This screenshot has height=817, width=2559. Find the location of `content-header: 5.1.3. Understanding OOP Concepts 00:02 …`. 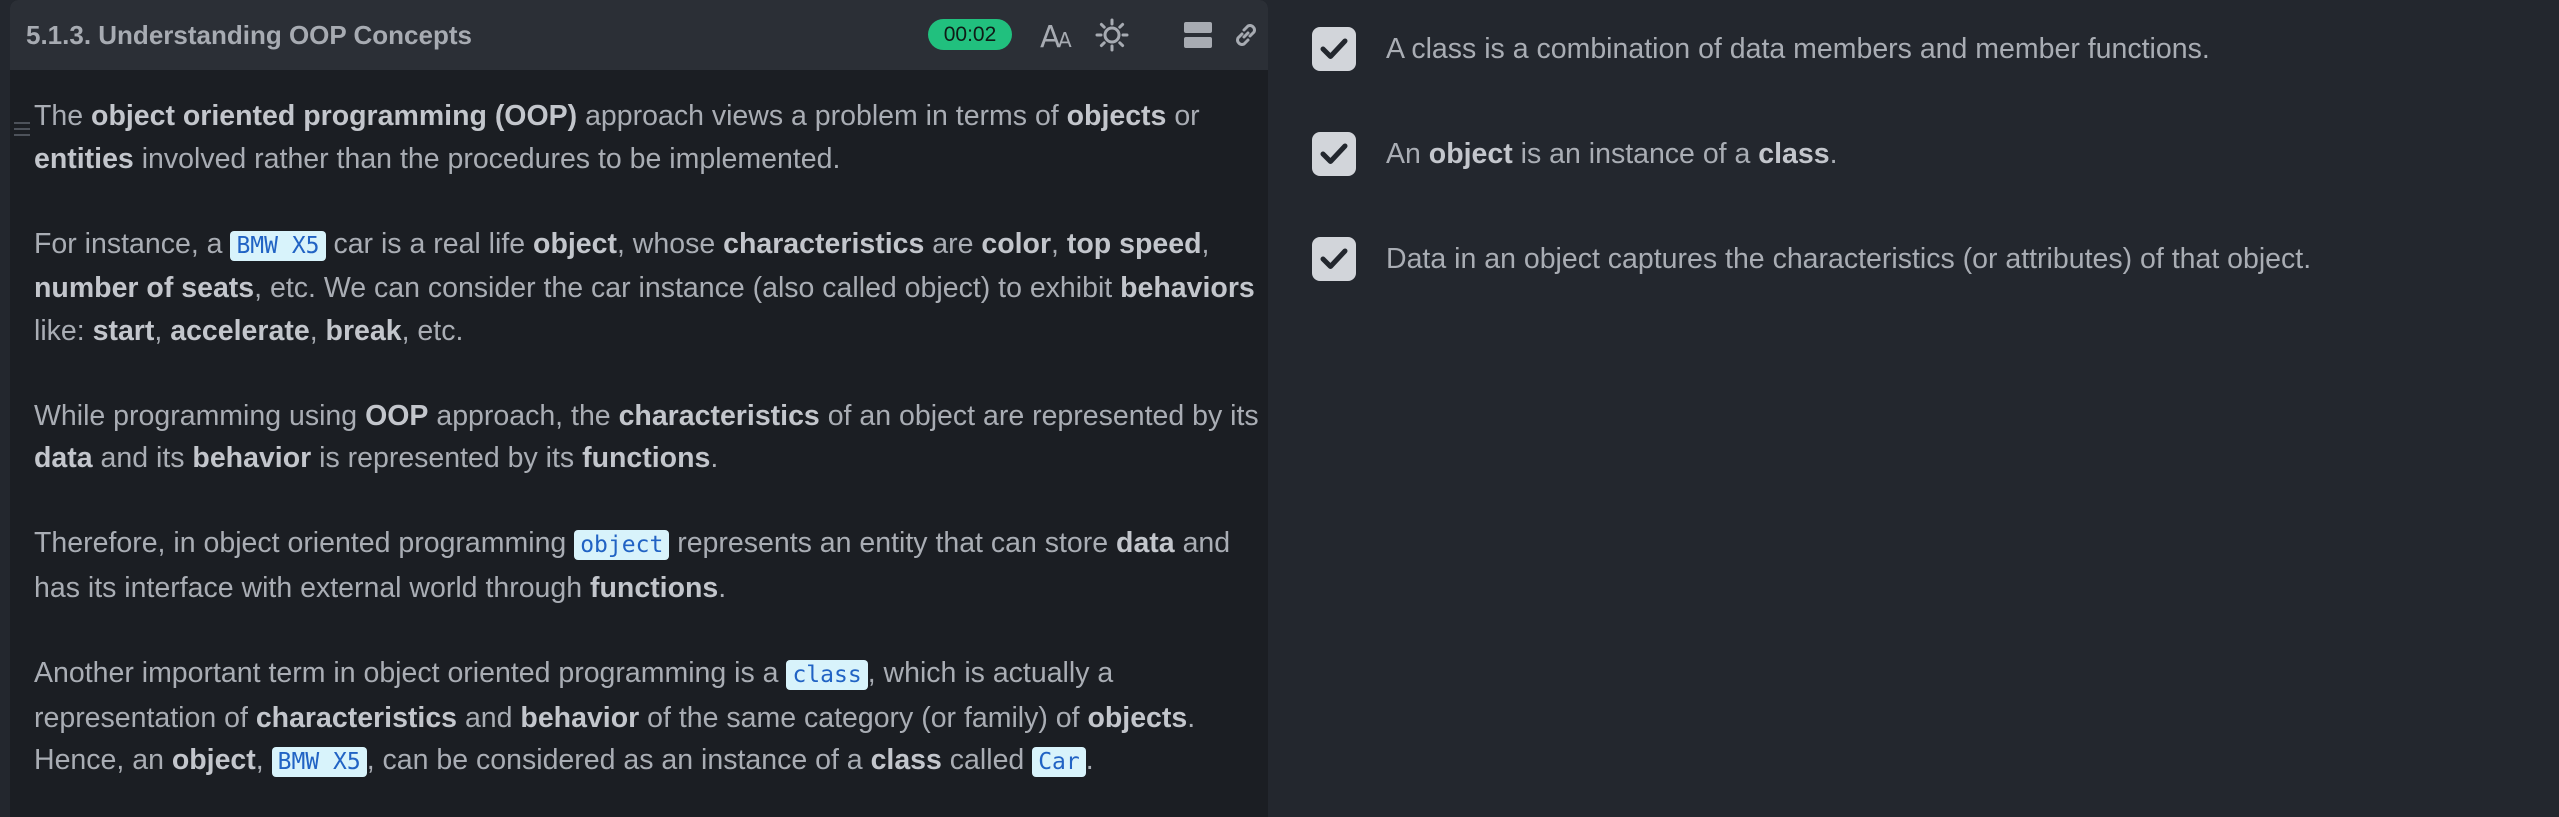

content-header: 5.1.3. Understanding OOP Concepts 00:02 … is located at coordinates (639, 35).